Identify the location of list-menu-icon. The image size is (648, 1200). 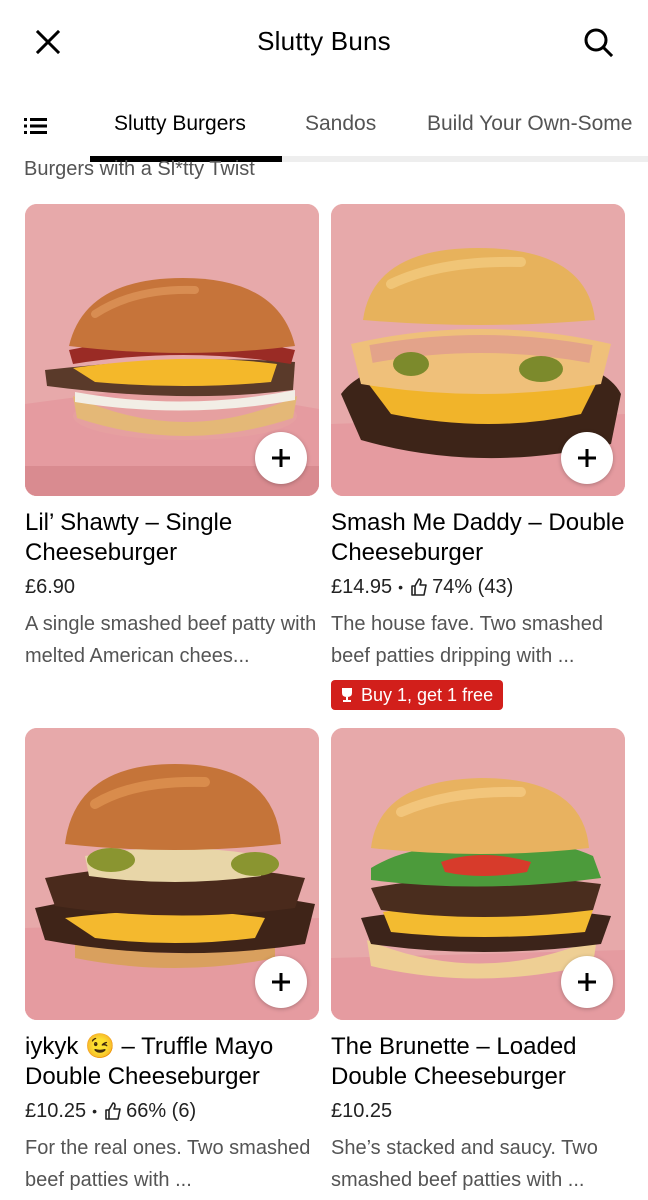
(36, 126).